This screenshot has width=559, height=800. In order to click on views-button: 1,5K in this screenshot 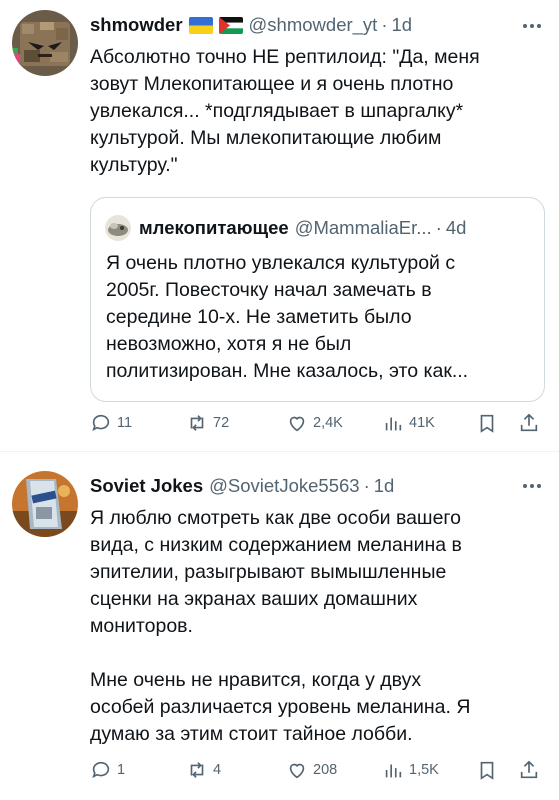, I will do `click(410, 770)`.